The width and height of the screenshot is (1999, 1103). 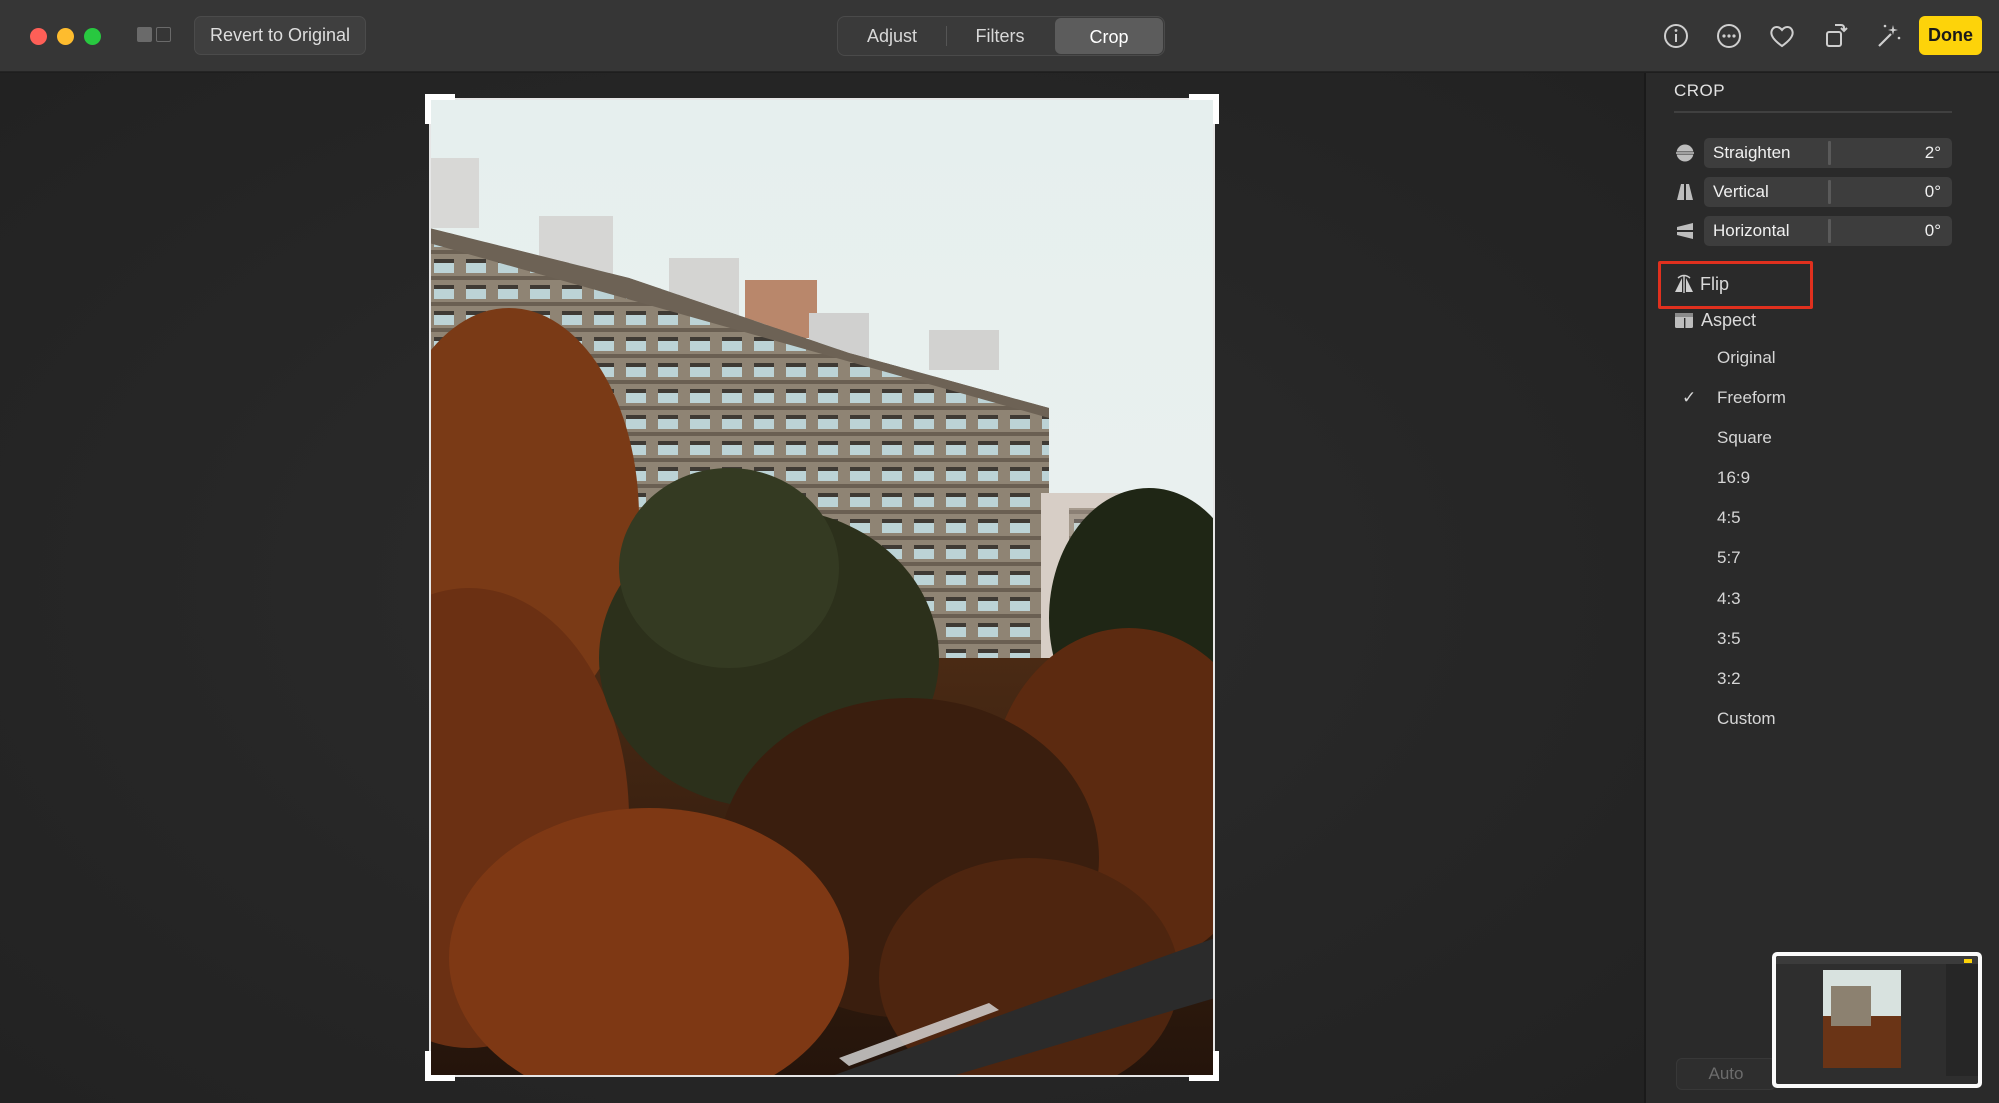 I want to click on tab-adjust: Adjust, so click(x=892, y=36).